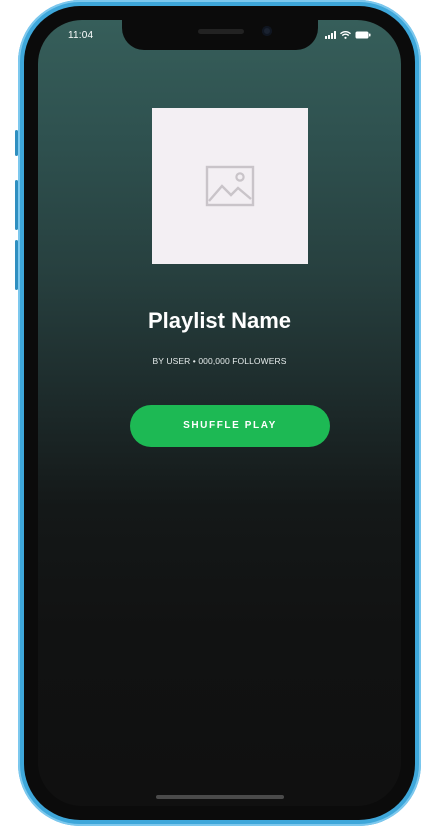 Image resolution: width=421 pixels, height=826 pixels. What do you see at coordinates (219, 797) in the screenshot?
I see `home-indicator` at bounding box center [219, 797].